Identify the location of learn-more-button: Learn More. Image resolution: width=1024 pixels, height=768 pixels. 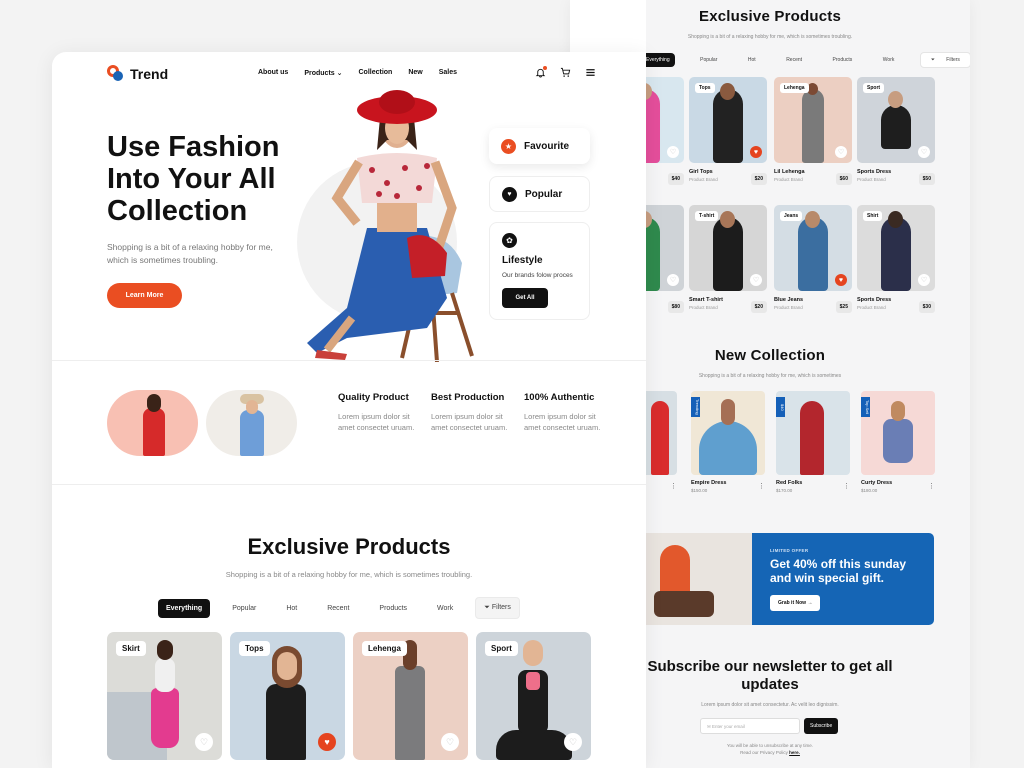
(144, 295).